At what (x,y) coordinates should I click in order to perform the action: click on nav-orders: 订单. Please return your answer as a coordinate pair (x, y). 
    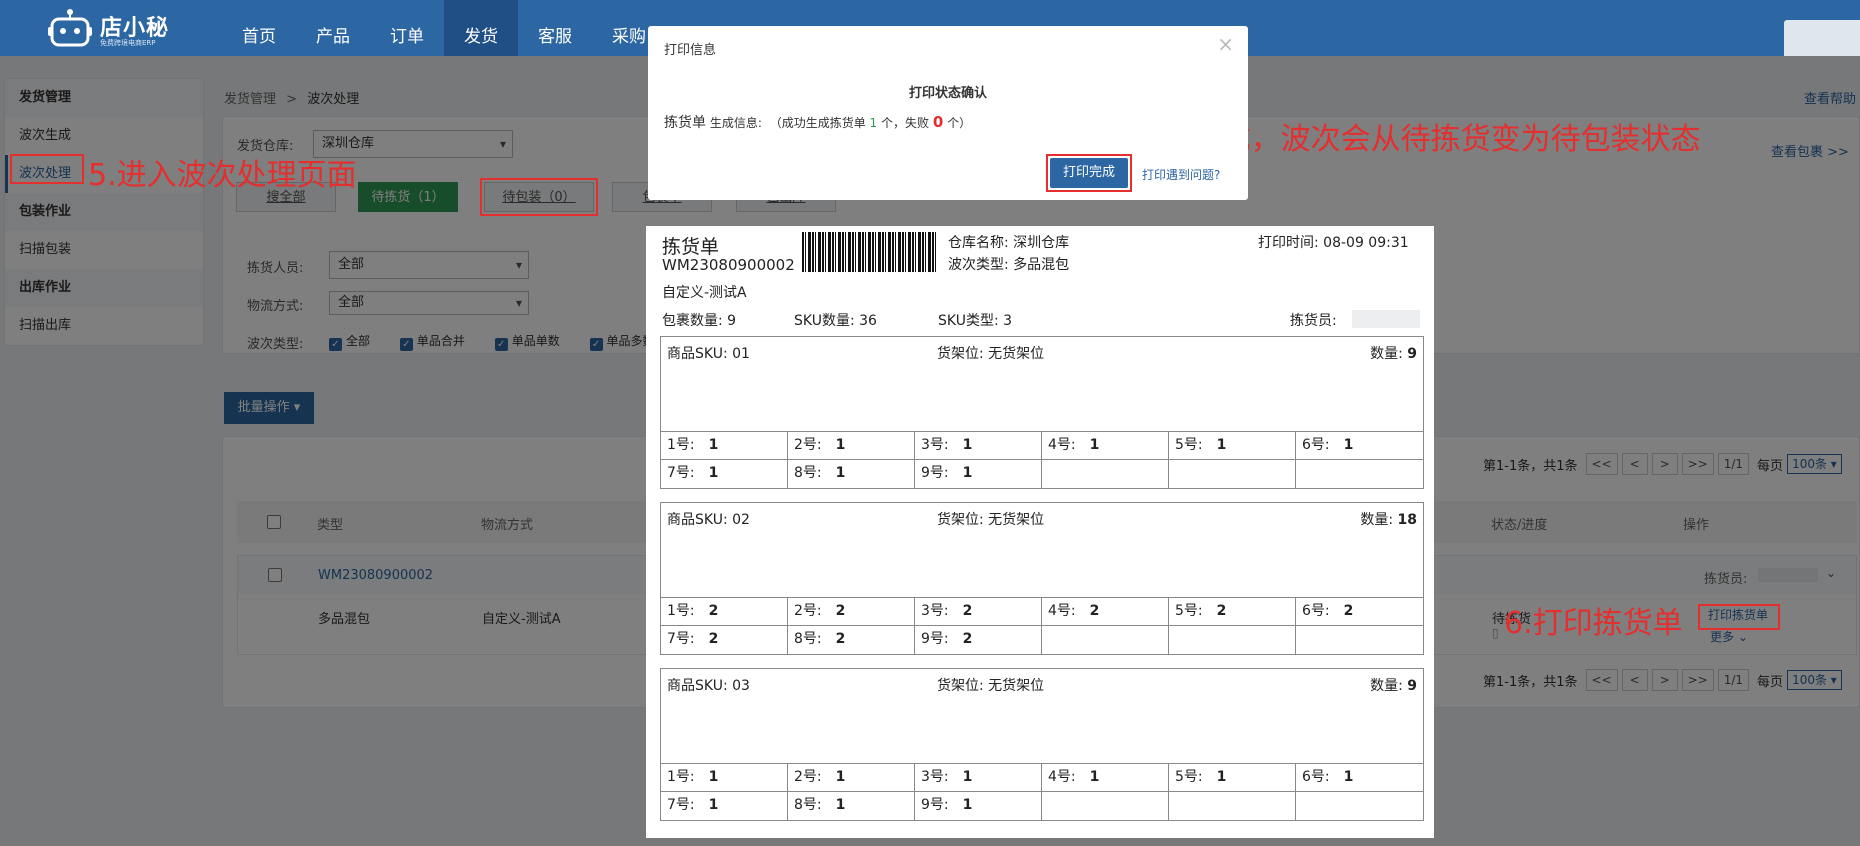
    Looking at the image, I should click on (407, 28).